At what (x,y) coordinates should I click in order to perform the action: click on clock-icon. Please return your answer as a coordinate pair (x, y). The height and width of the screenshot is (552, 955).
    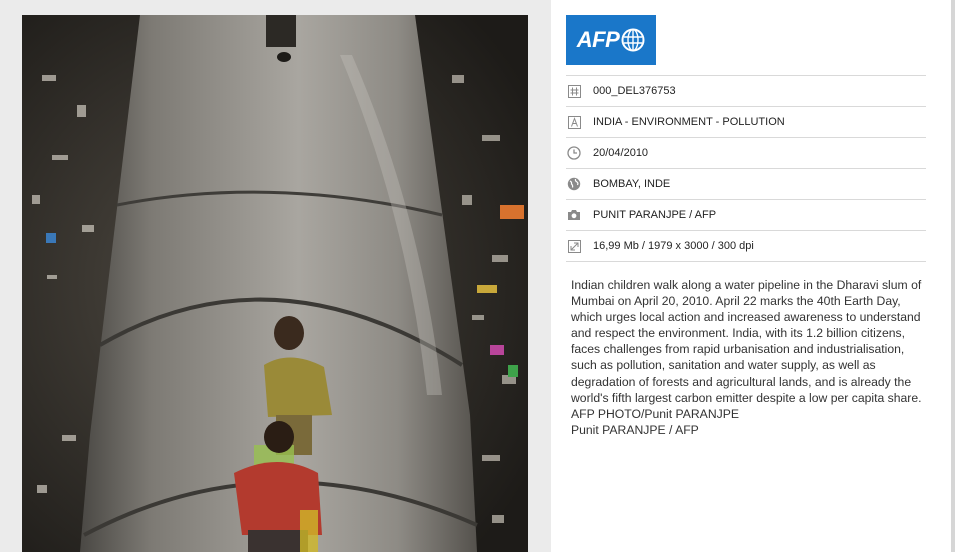
    Looking at the image, I should click on (574, 153).